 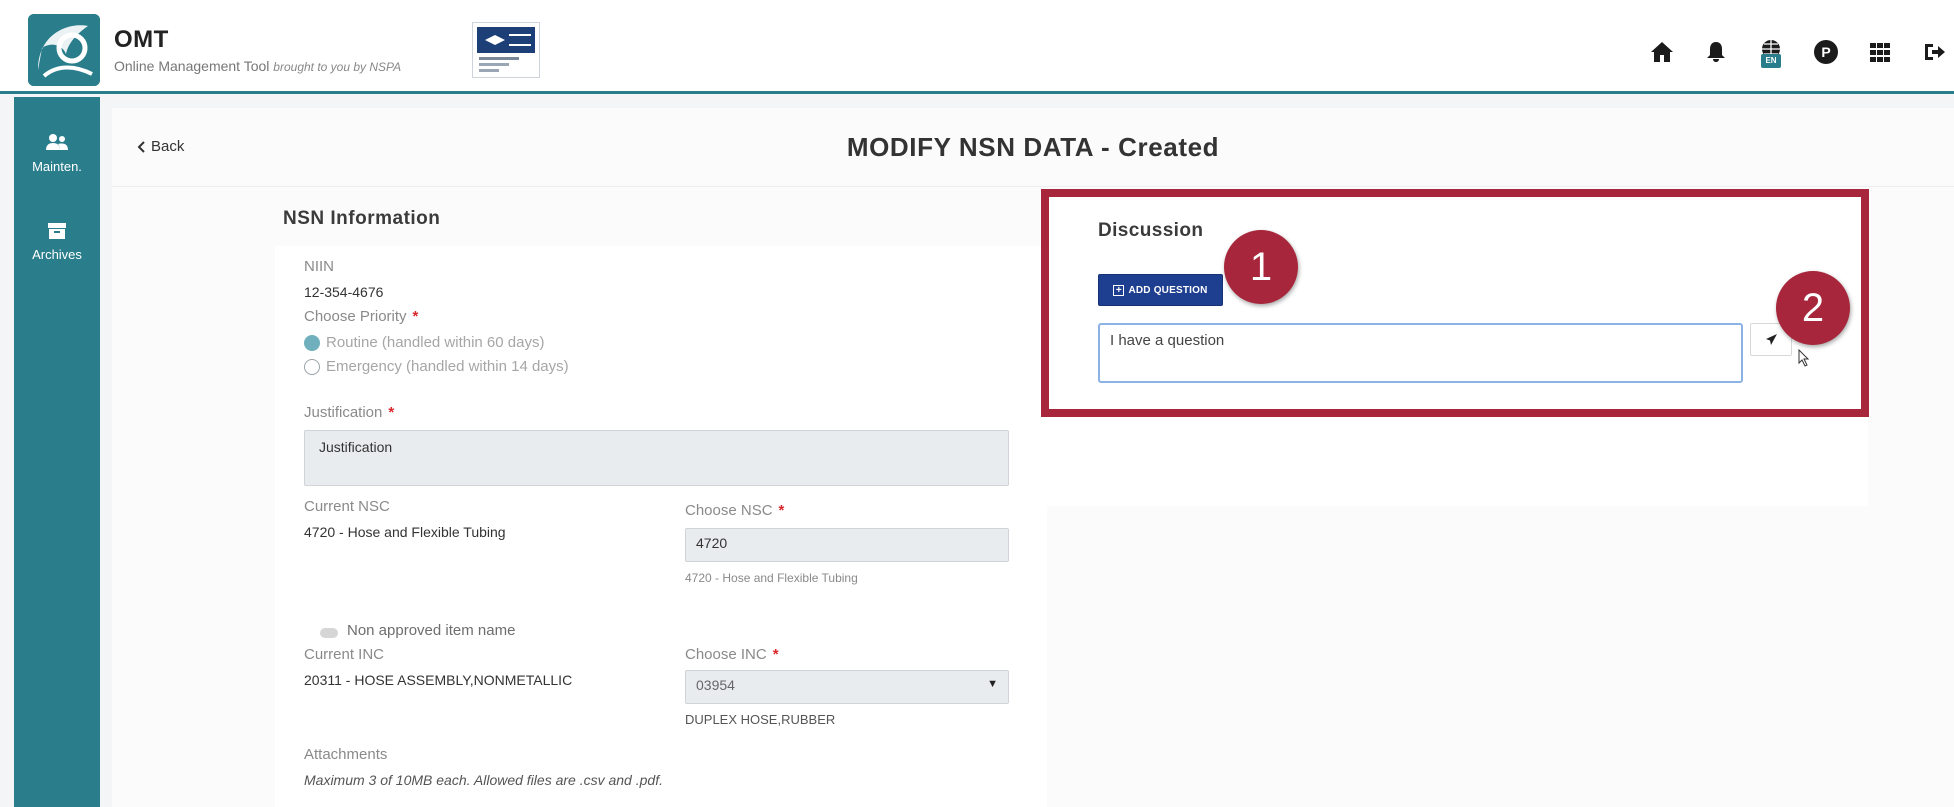 What do you see at coordinates (57, 166) in the screenshot?
I see `sidebar-item-label: Mainten.` at bounding box center [57, 166].